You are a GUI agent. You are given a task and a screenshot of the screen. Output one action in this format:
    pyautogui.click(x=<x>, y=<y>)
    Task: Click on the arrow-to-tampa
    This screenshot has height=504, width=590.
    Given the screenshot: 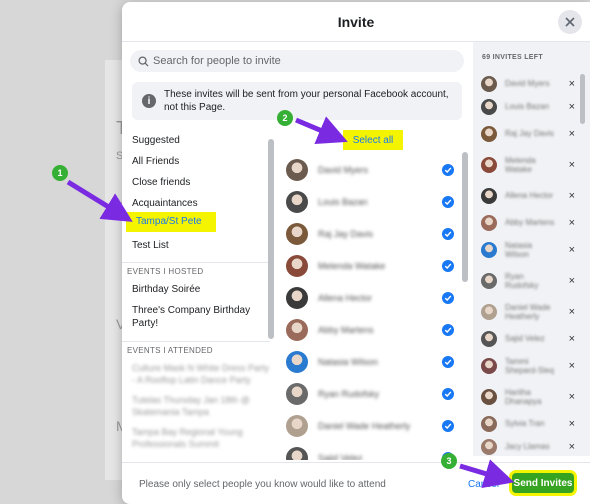 What is the action you would take?
    pyautogui.click(x=99, y=200)
    